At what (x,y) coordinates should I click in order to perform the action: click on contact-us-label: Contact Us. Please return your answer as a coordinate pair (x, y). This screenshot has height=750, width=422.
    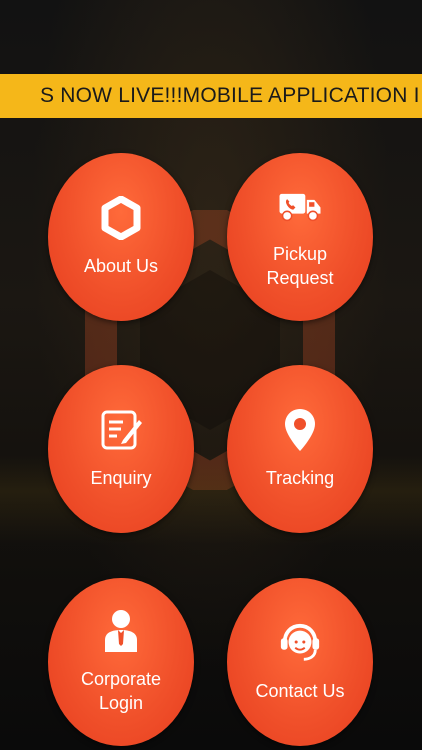
    Looking at the image, I should click on (300, 691).